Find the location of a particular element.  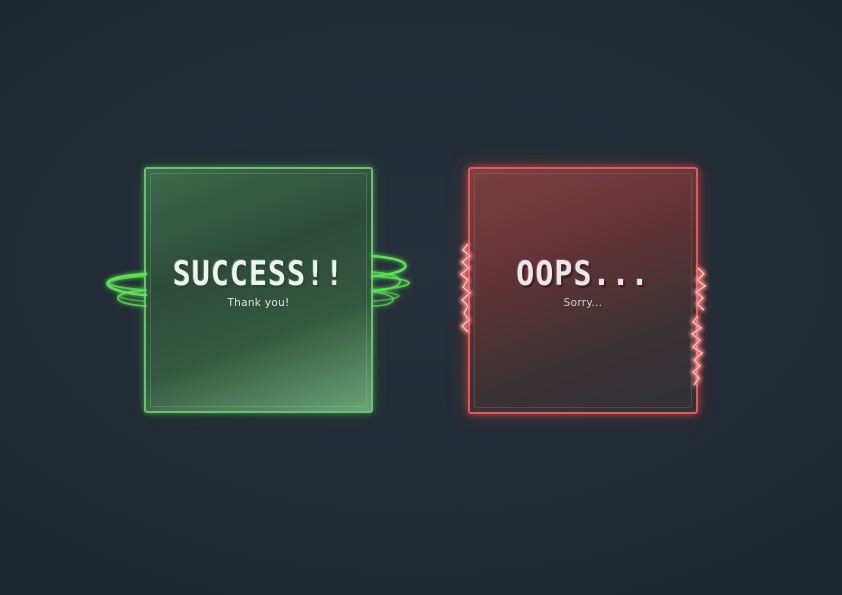

swirl-rings-icon is located at coordinates (256, 280).